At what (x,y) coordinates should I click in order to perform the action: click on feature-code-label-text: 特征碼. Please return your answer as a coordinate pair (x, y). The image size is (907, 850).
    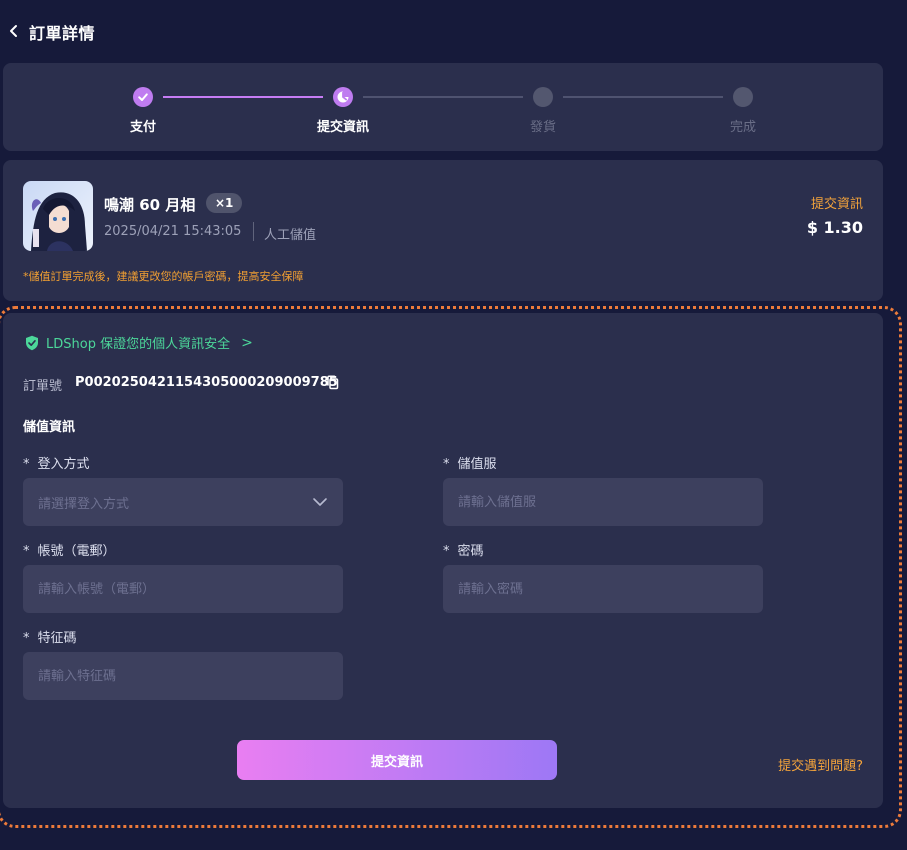
    Looking at the image, I should click on (57, 638).